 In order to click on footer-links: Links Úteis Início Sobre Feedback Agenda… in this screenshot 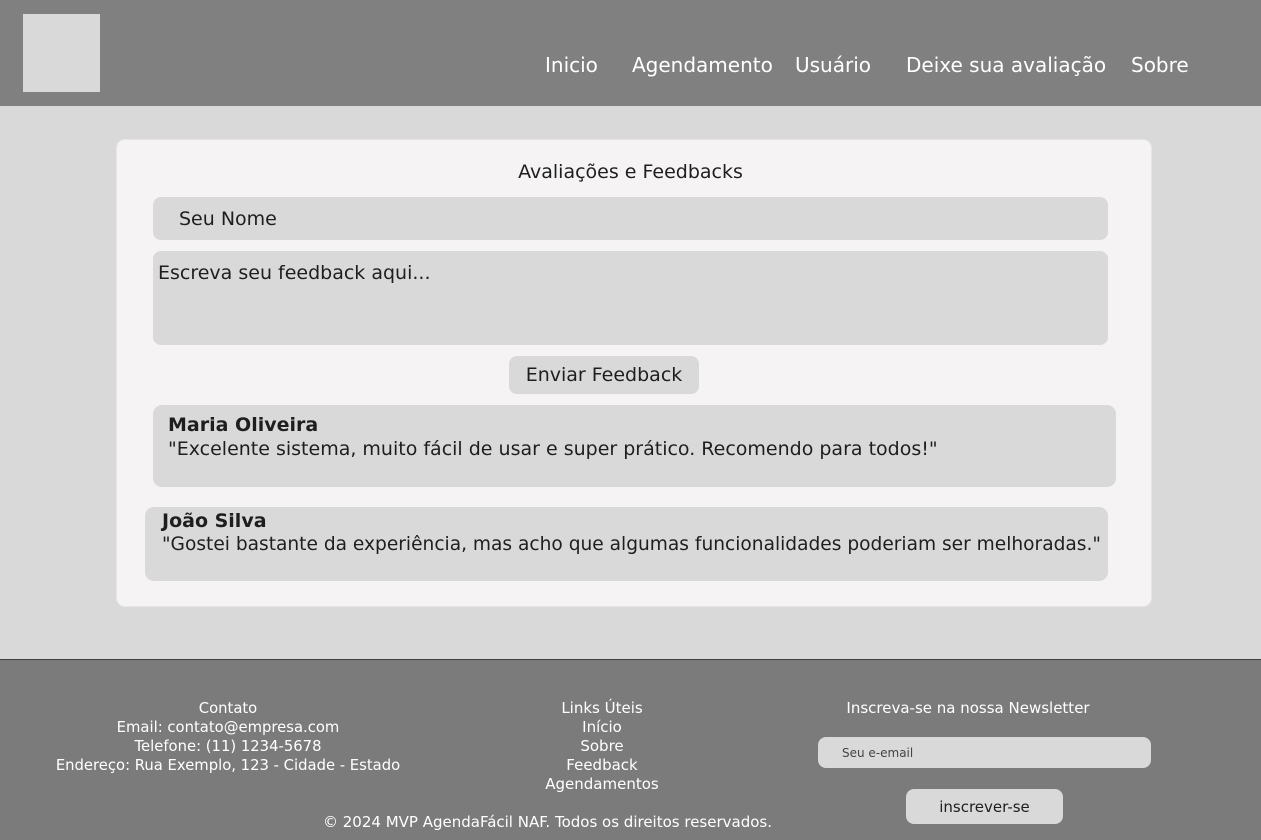, I will do `click(602, 746)`.